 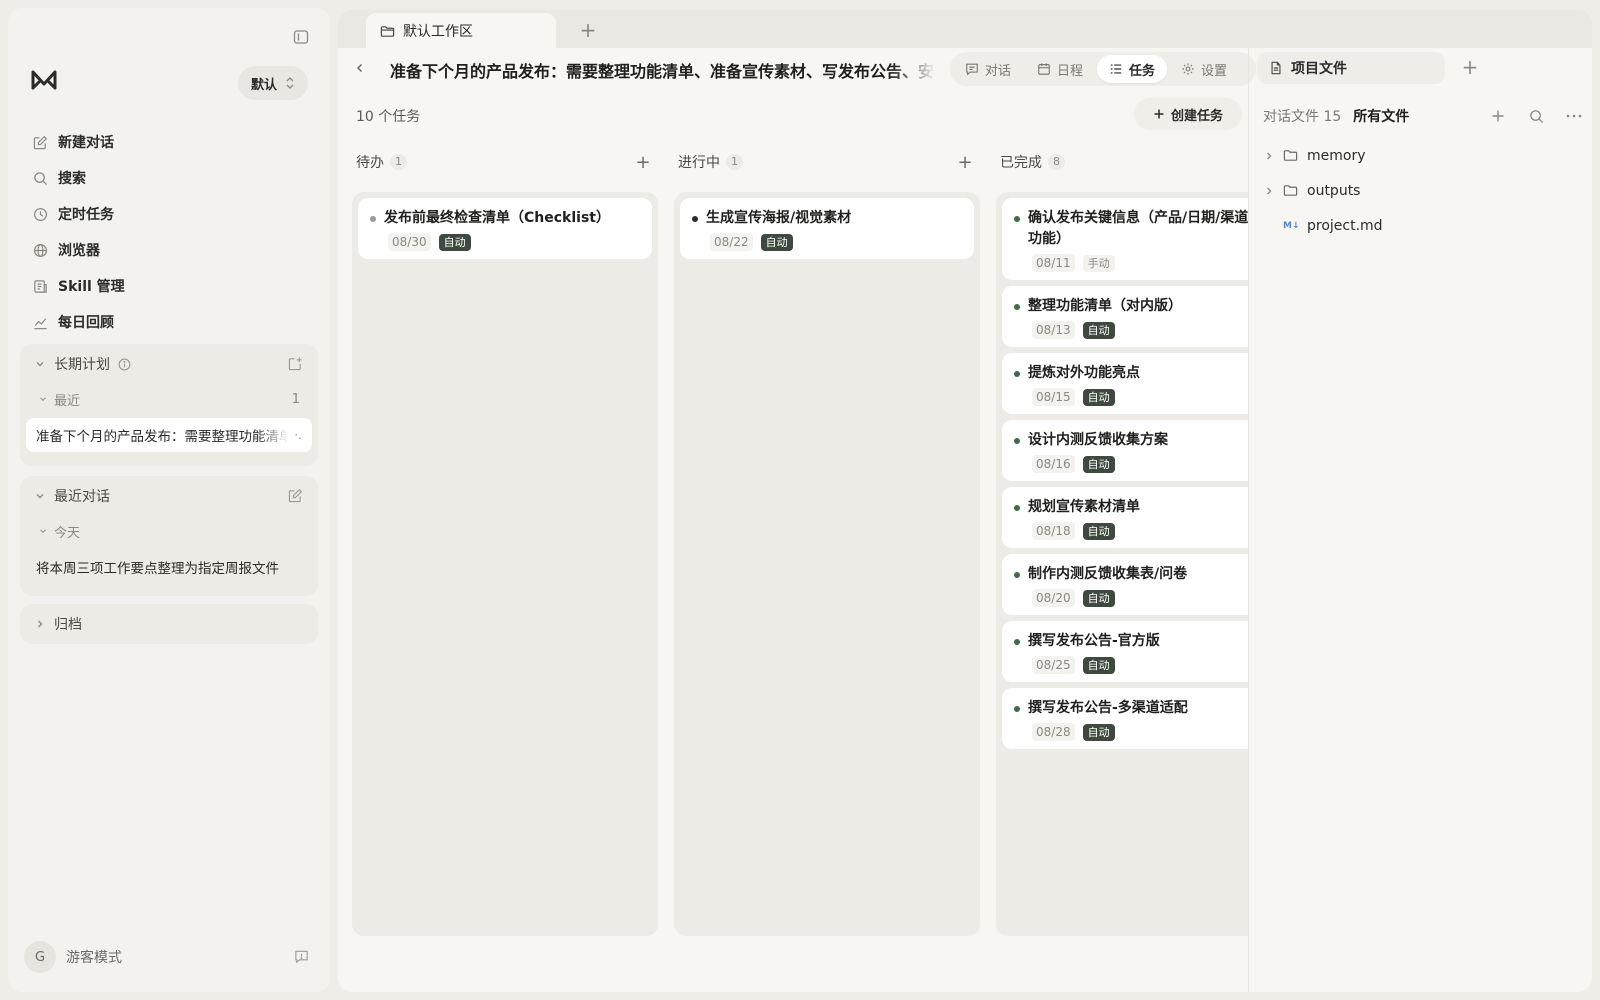 What do you see at coordinates (1060, 69) in the screenshot?
I see `tab-schedule: 日程` at bounding box center [1060, 69].